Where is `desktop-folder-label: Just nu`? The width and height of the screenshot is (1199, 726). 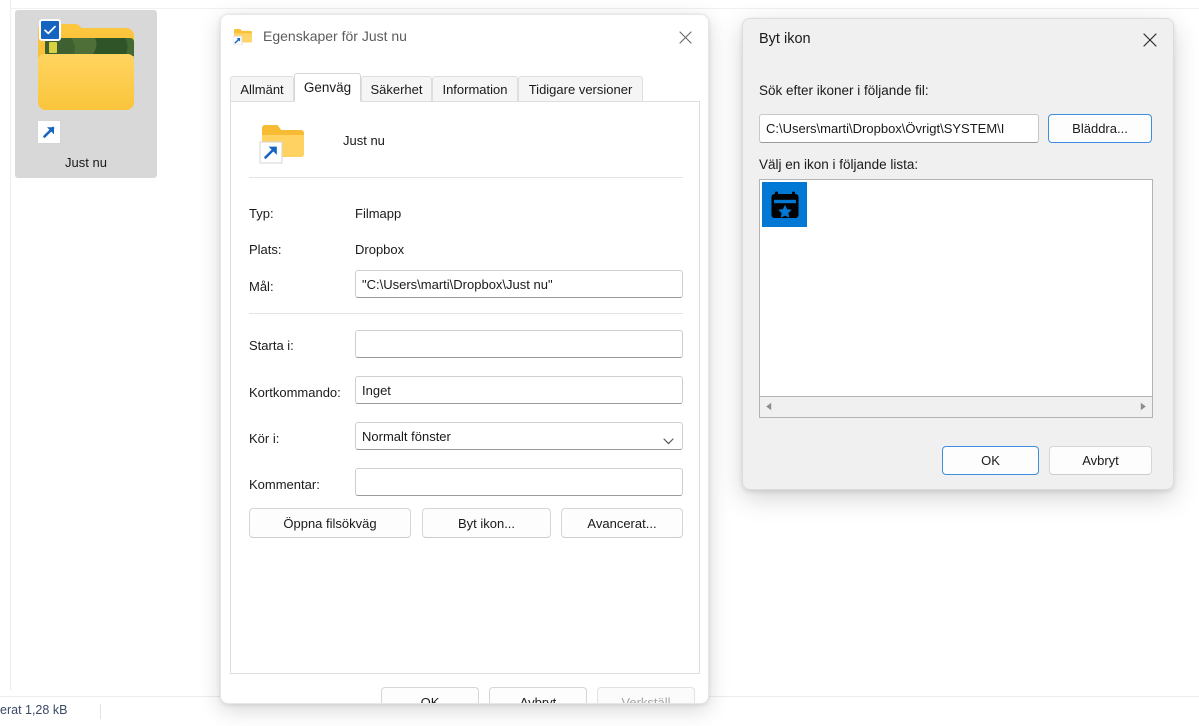
desktop-folder-label: Just nu is located at coordinates (86, 162).